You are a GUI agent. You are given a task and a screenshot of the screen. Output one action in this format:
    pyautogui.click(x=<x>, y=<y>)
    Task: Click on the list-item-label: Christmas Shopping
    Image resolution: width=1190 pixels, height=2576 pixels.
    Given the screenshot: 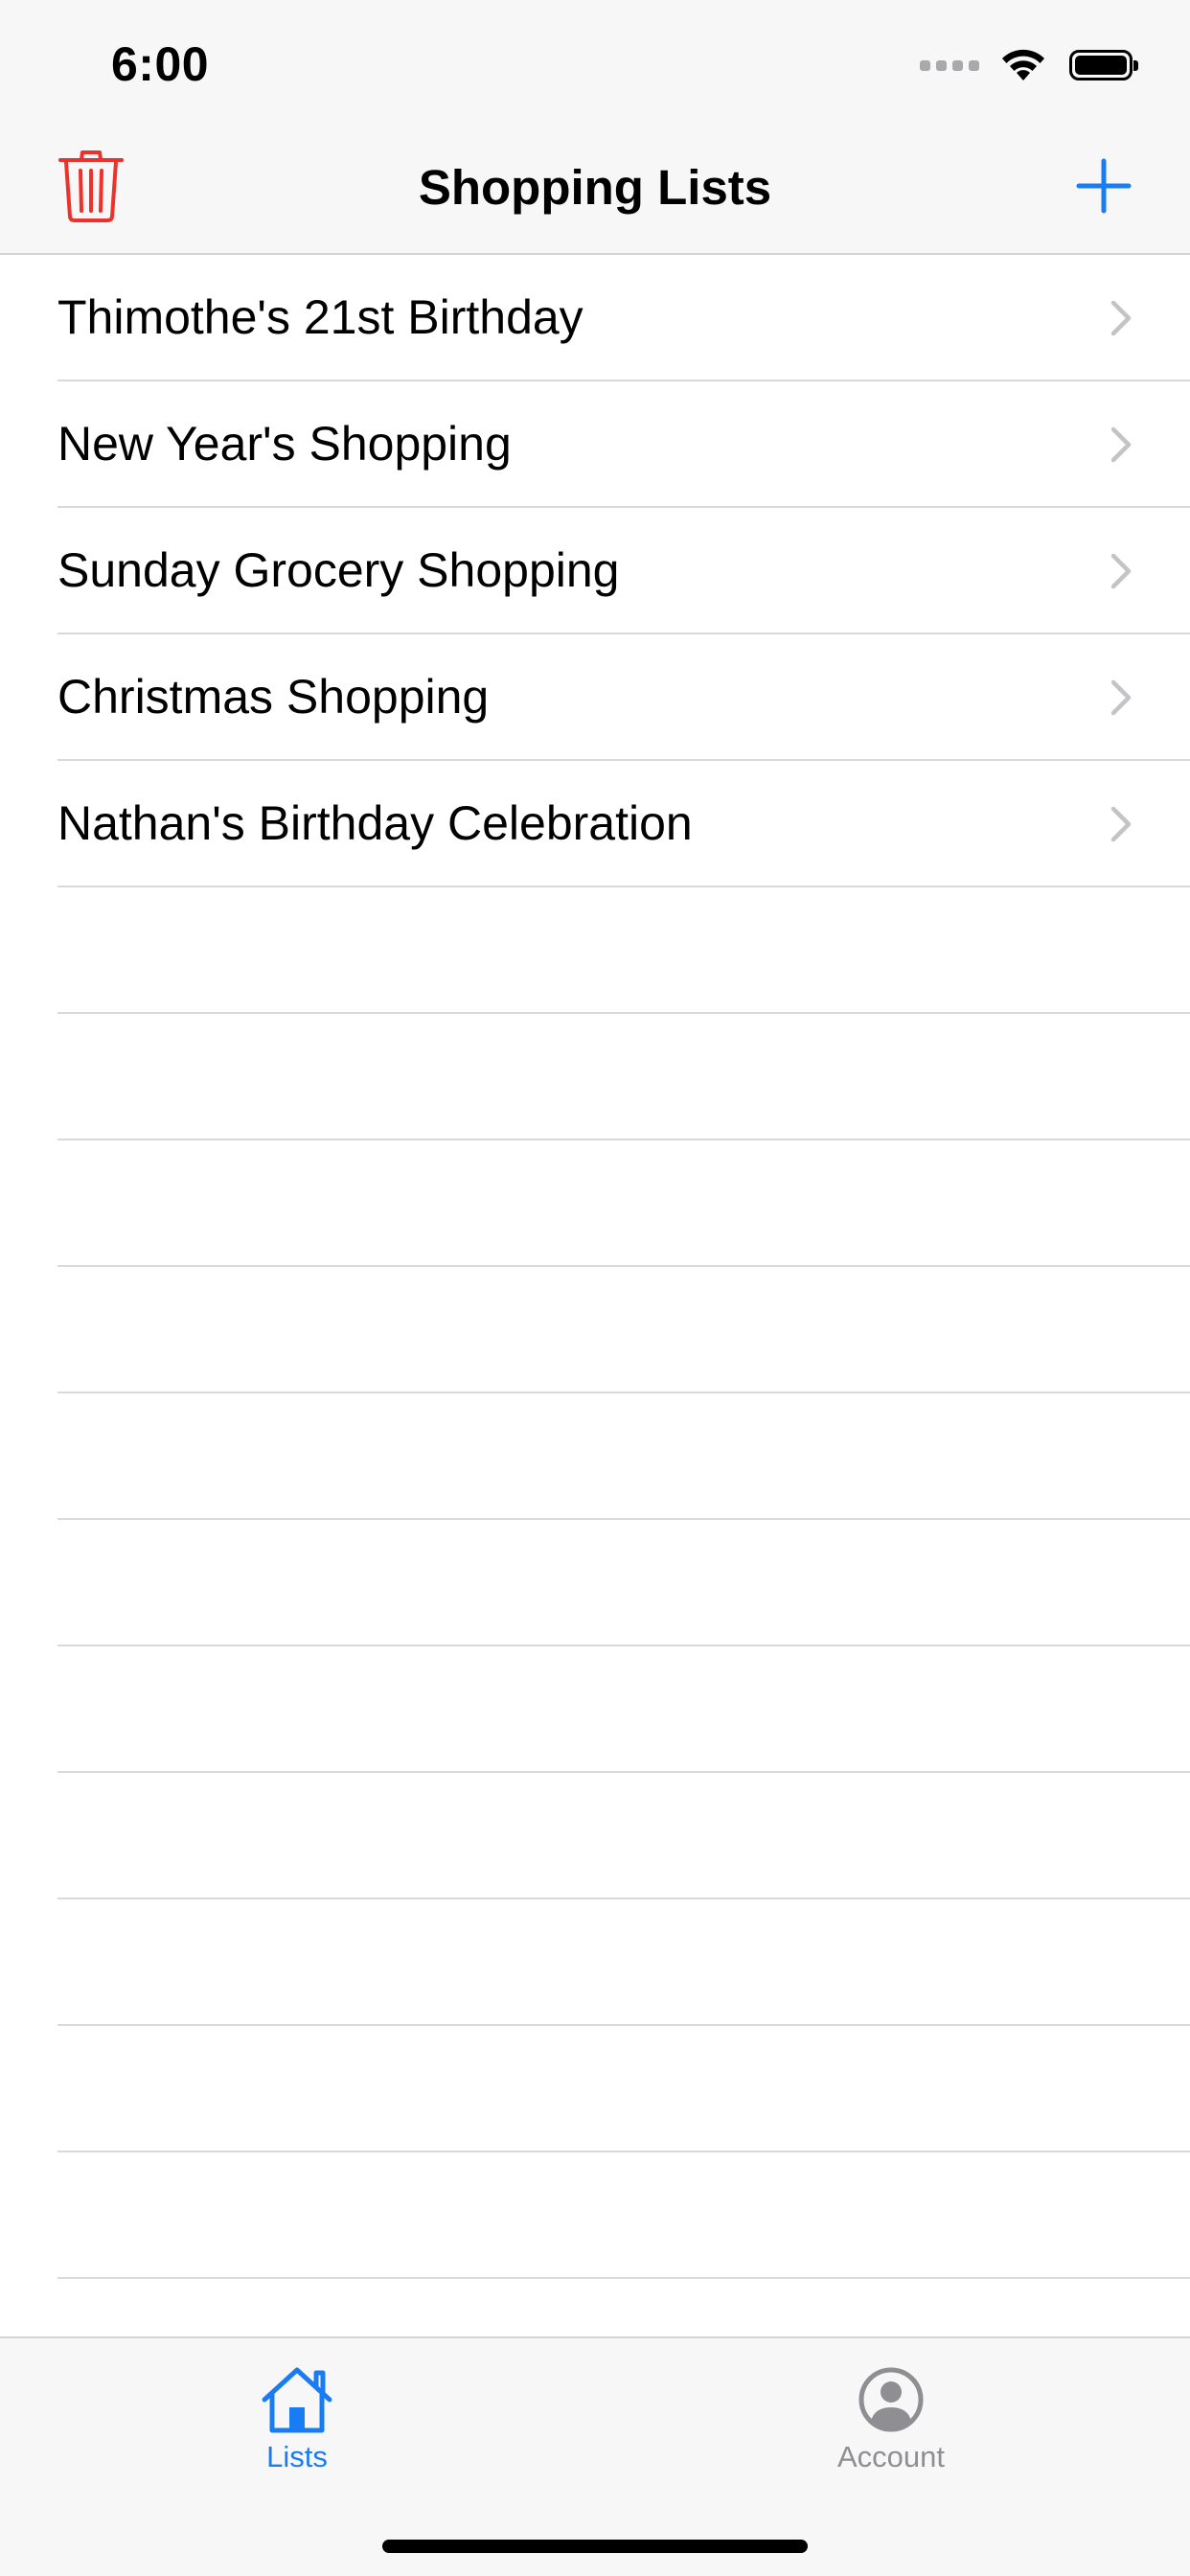 What is the action you would take?
    pyautogui.click(x=273, y=697)
    